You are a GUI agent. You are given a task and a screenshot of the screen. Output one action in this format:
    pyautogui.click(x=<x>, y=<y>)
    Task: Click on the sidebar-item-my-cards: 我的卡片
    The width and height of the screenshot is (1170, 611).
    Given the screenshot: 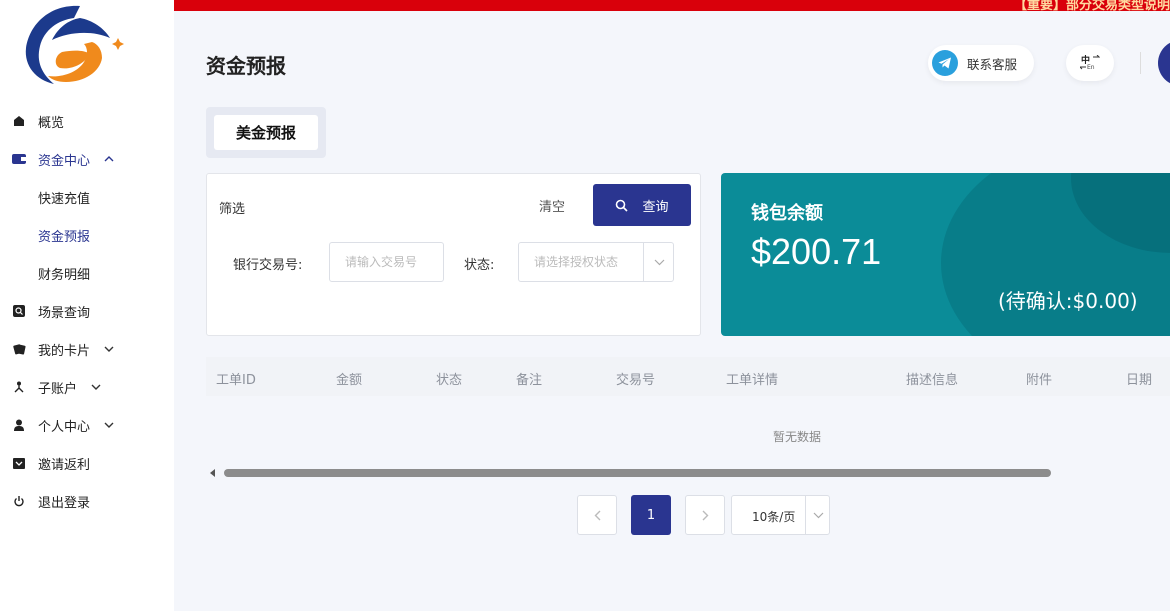 What is the action you would take?
    pyautogui.click(x=87, y=349)
    